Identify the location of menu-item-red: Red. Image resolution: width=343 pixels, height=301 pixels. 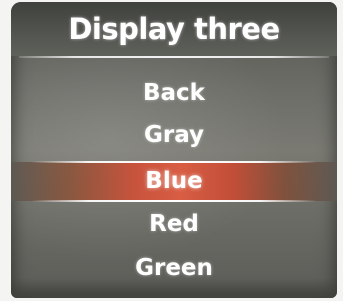
(174, 224).